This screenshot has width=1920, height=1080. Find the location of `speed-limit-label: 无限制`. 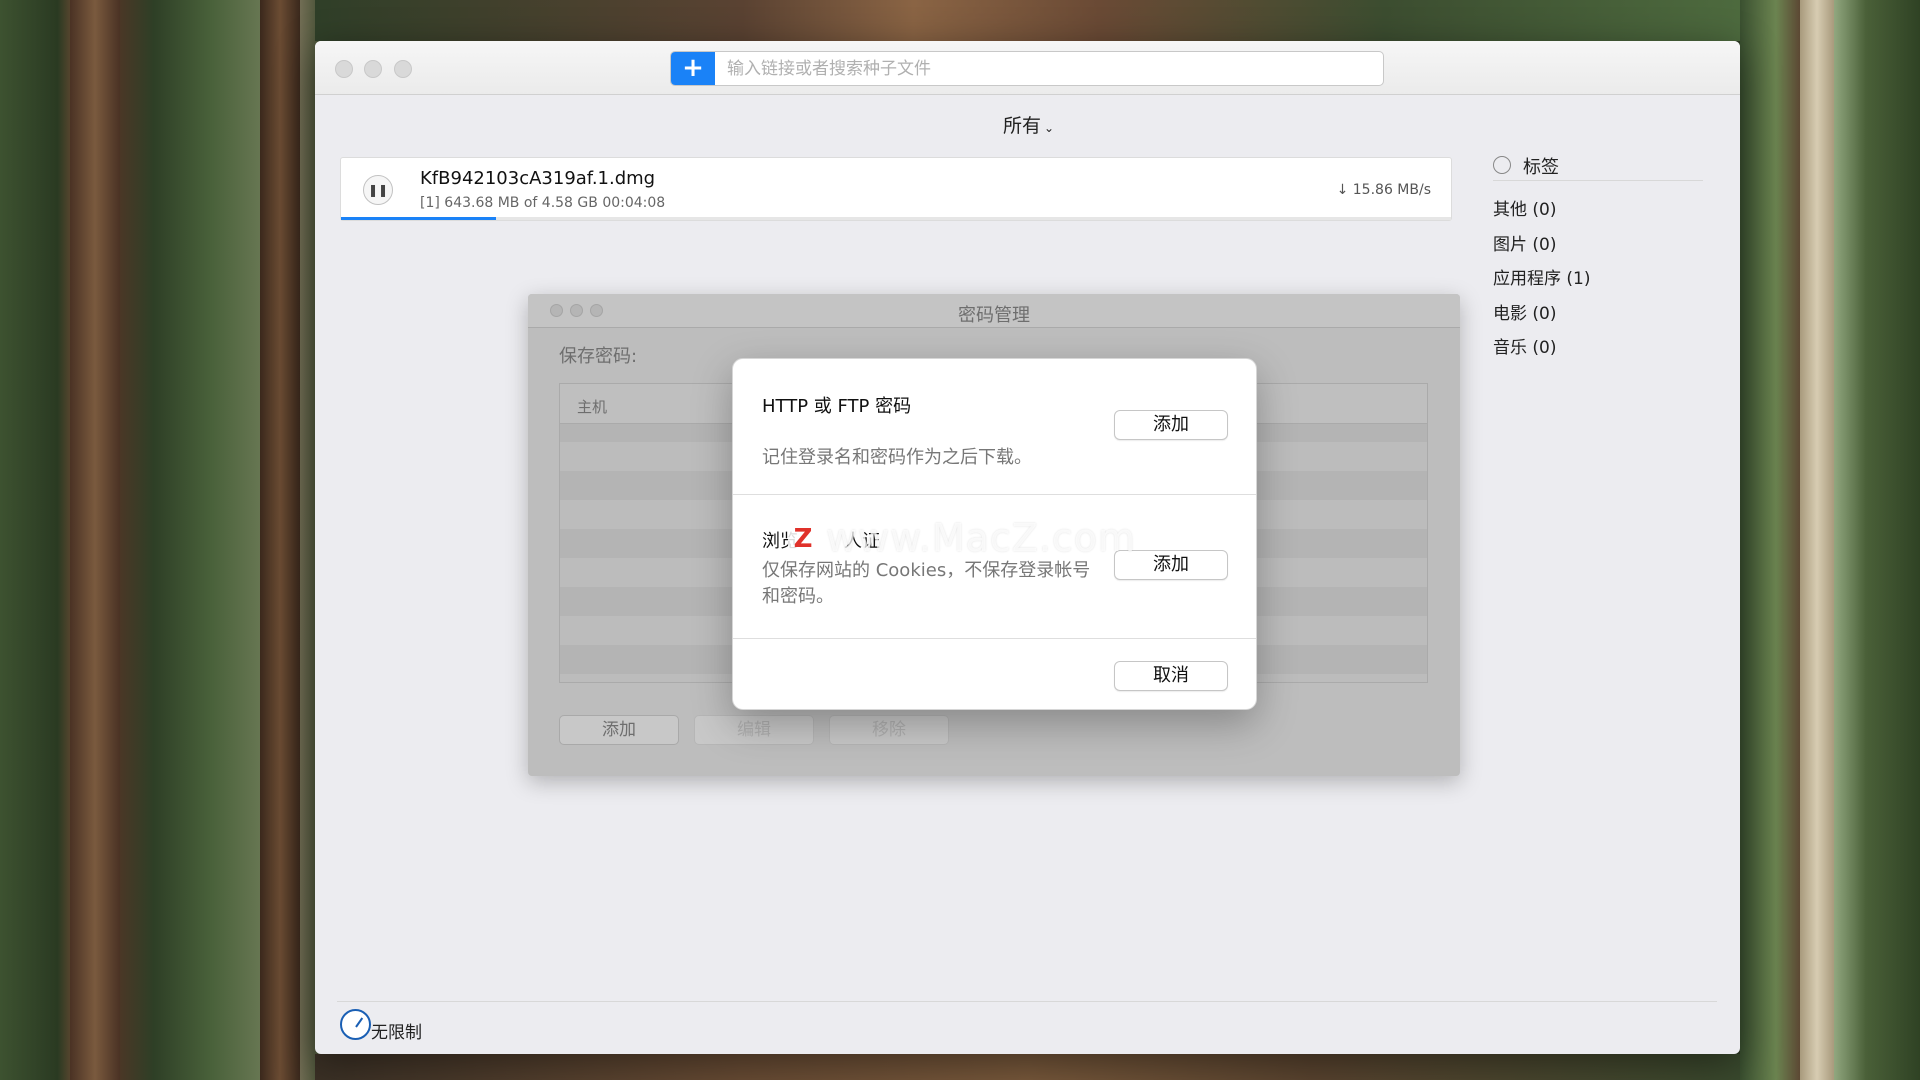

speed-limit-label: 无限制 is located at coordinates (396, 1030).